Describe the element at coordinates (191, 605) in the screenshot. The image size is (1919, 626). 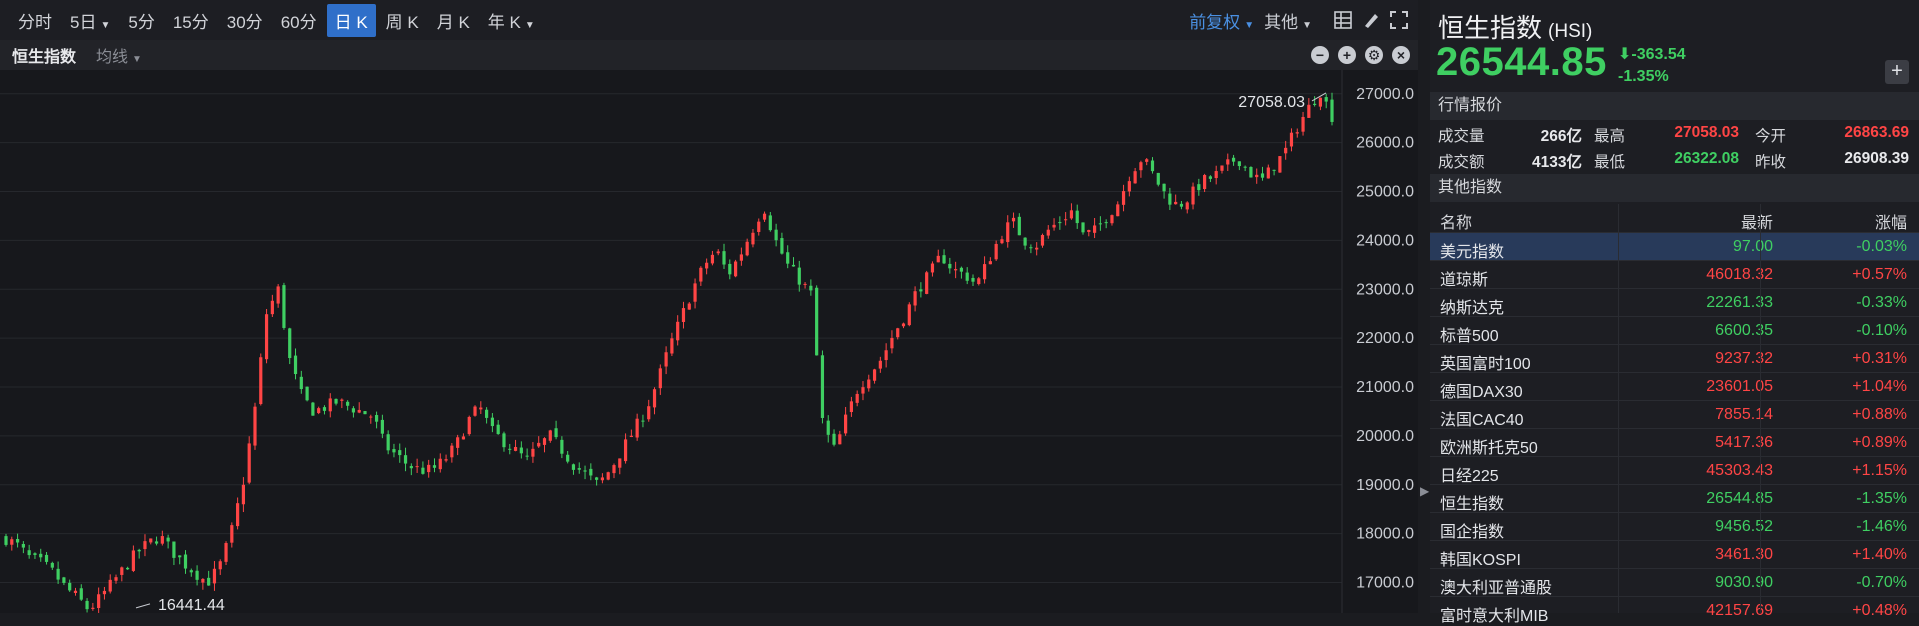
I see `low-label: 16441.44` at that location.